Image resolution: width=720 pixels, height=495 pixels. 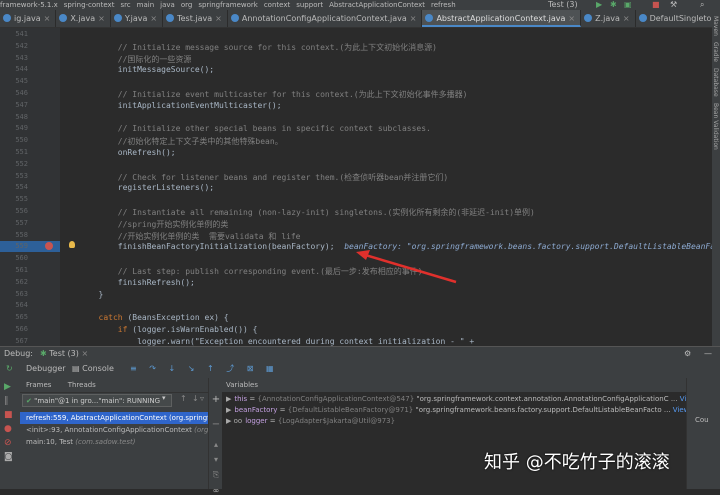 What do you see at coordinates (715, 52) in the screenshot?
I see `tool-window-gradle: Gradle` at bounding box center [715, 52].